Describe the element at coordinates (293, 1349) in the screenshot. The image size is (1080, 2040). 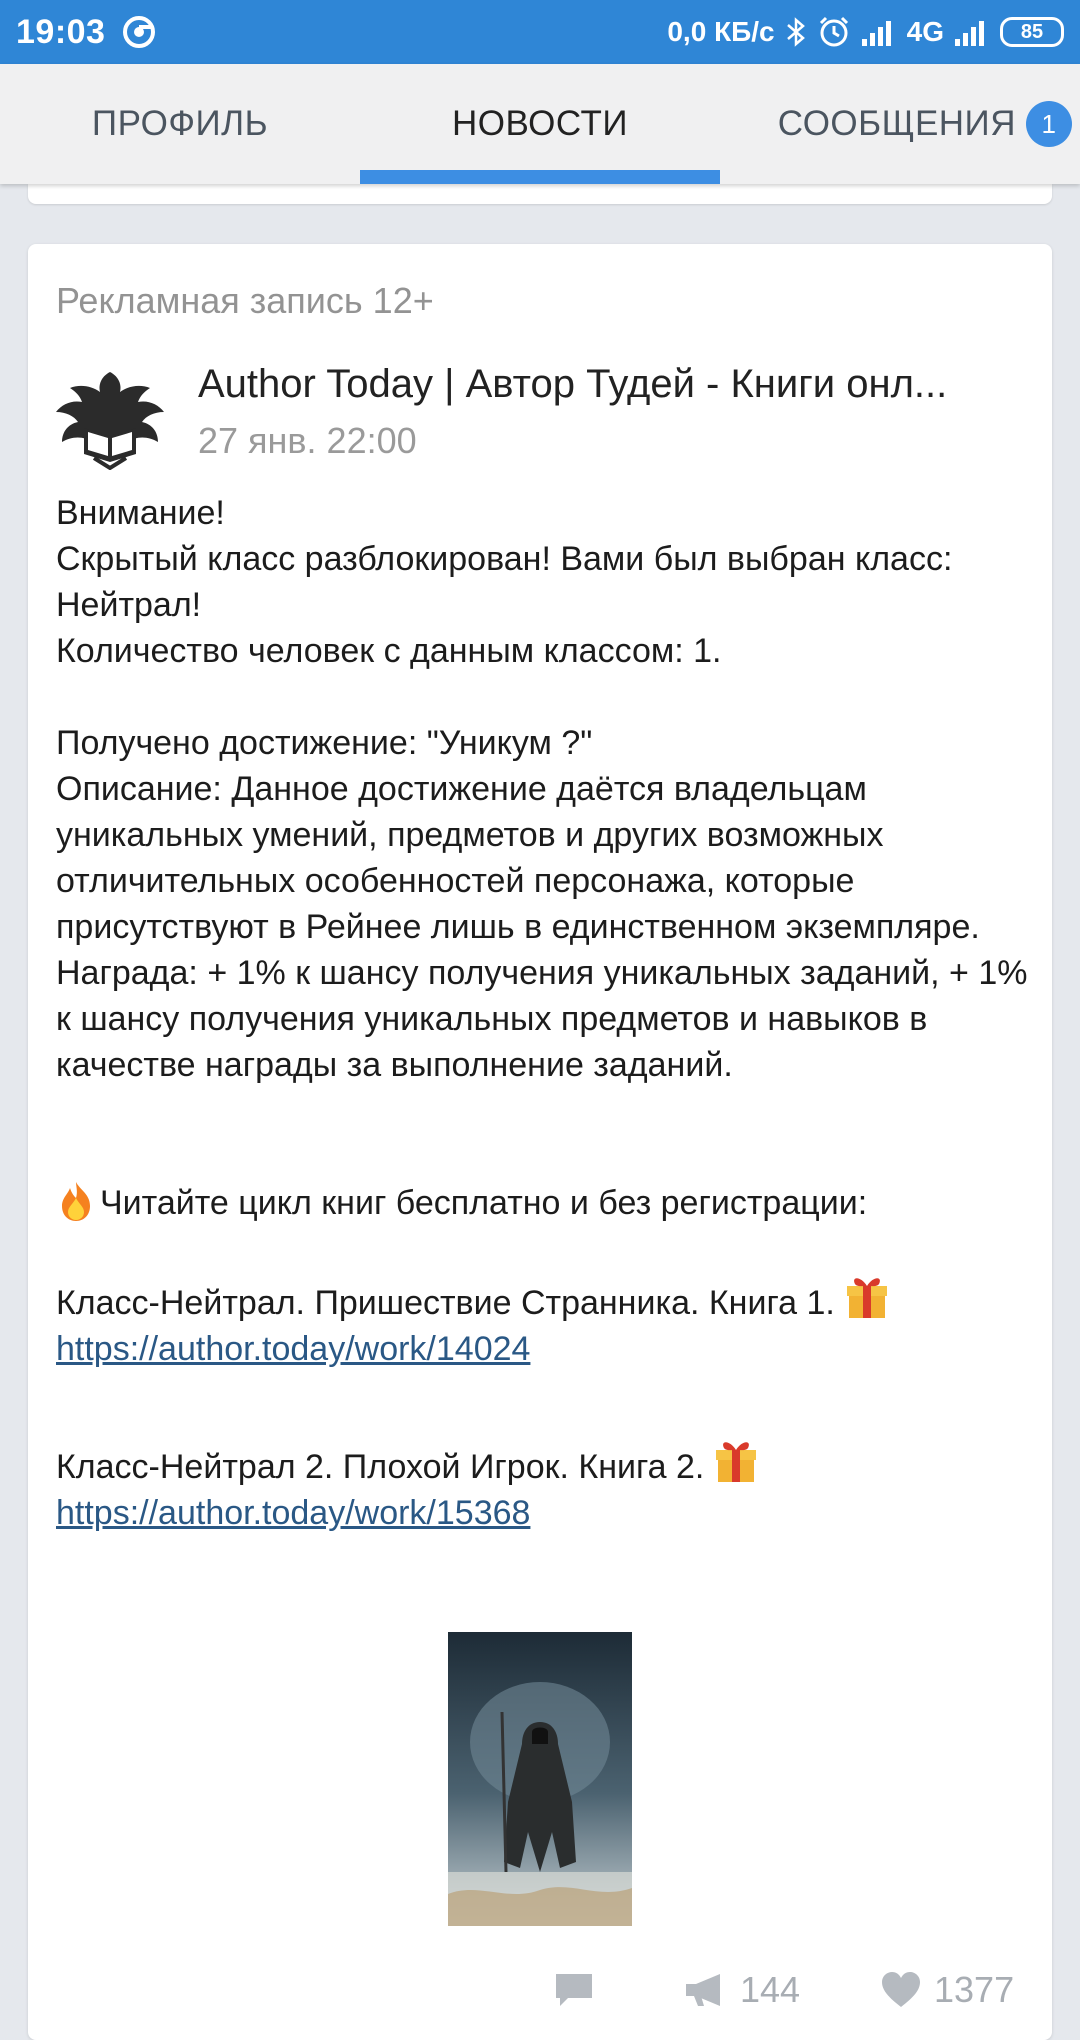
I see `book-1-link: https://author.today/work/14024` at that location.